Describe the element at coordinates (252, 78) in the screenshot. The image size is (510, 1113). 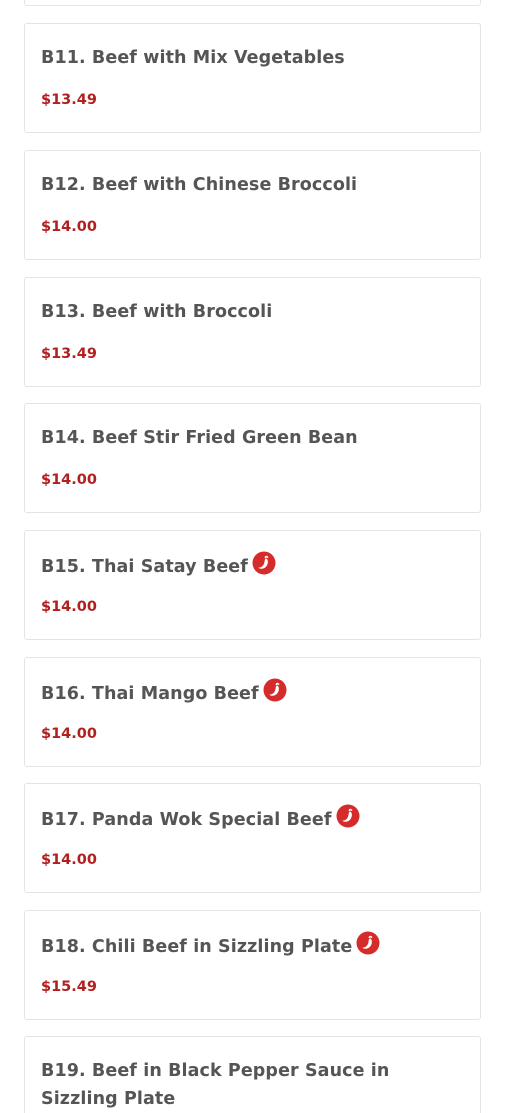
I see `menu-item-card: B11. Beef with Mix Vegetables $13.49` at that location.